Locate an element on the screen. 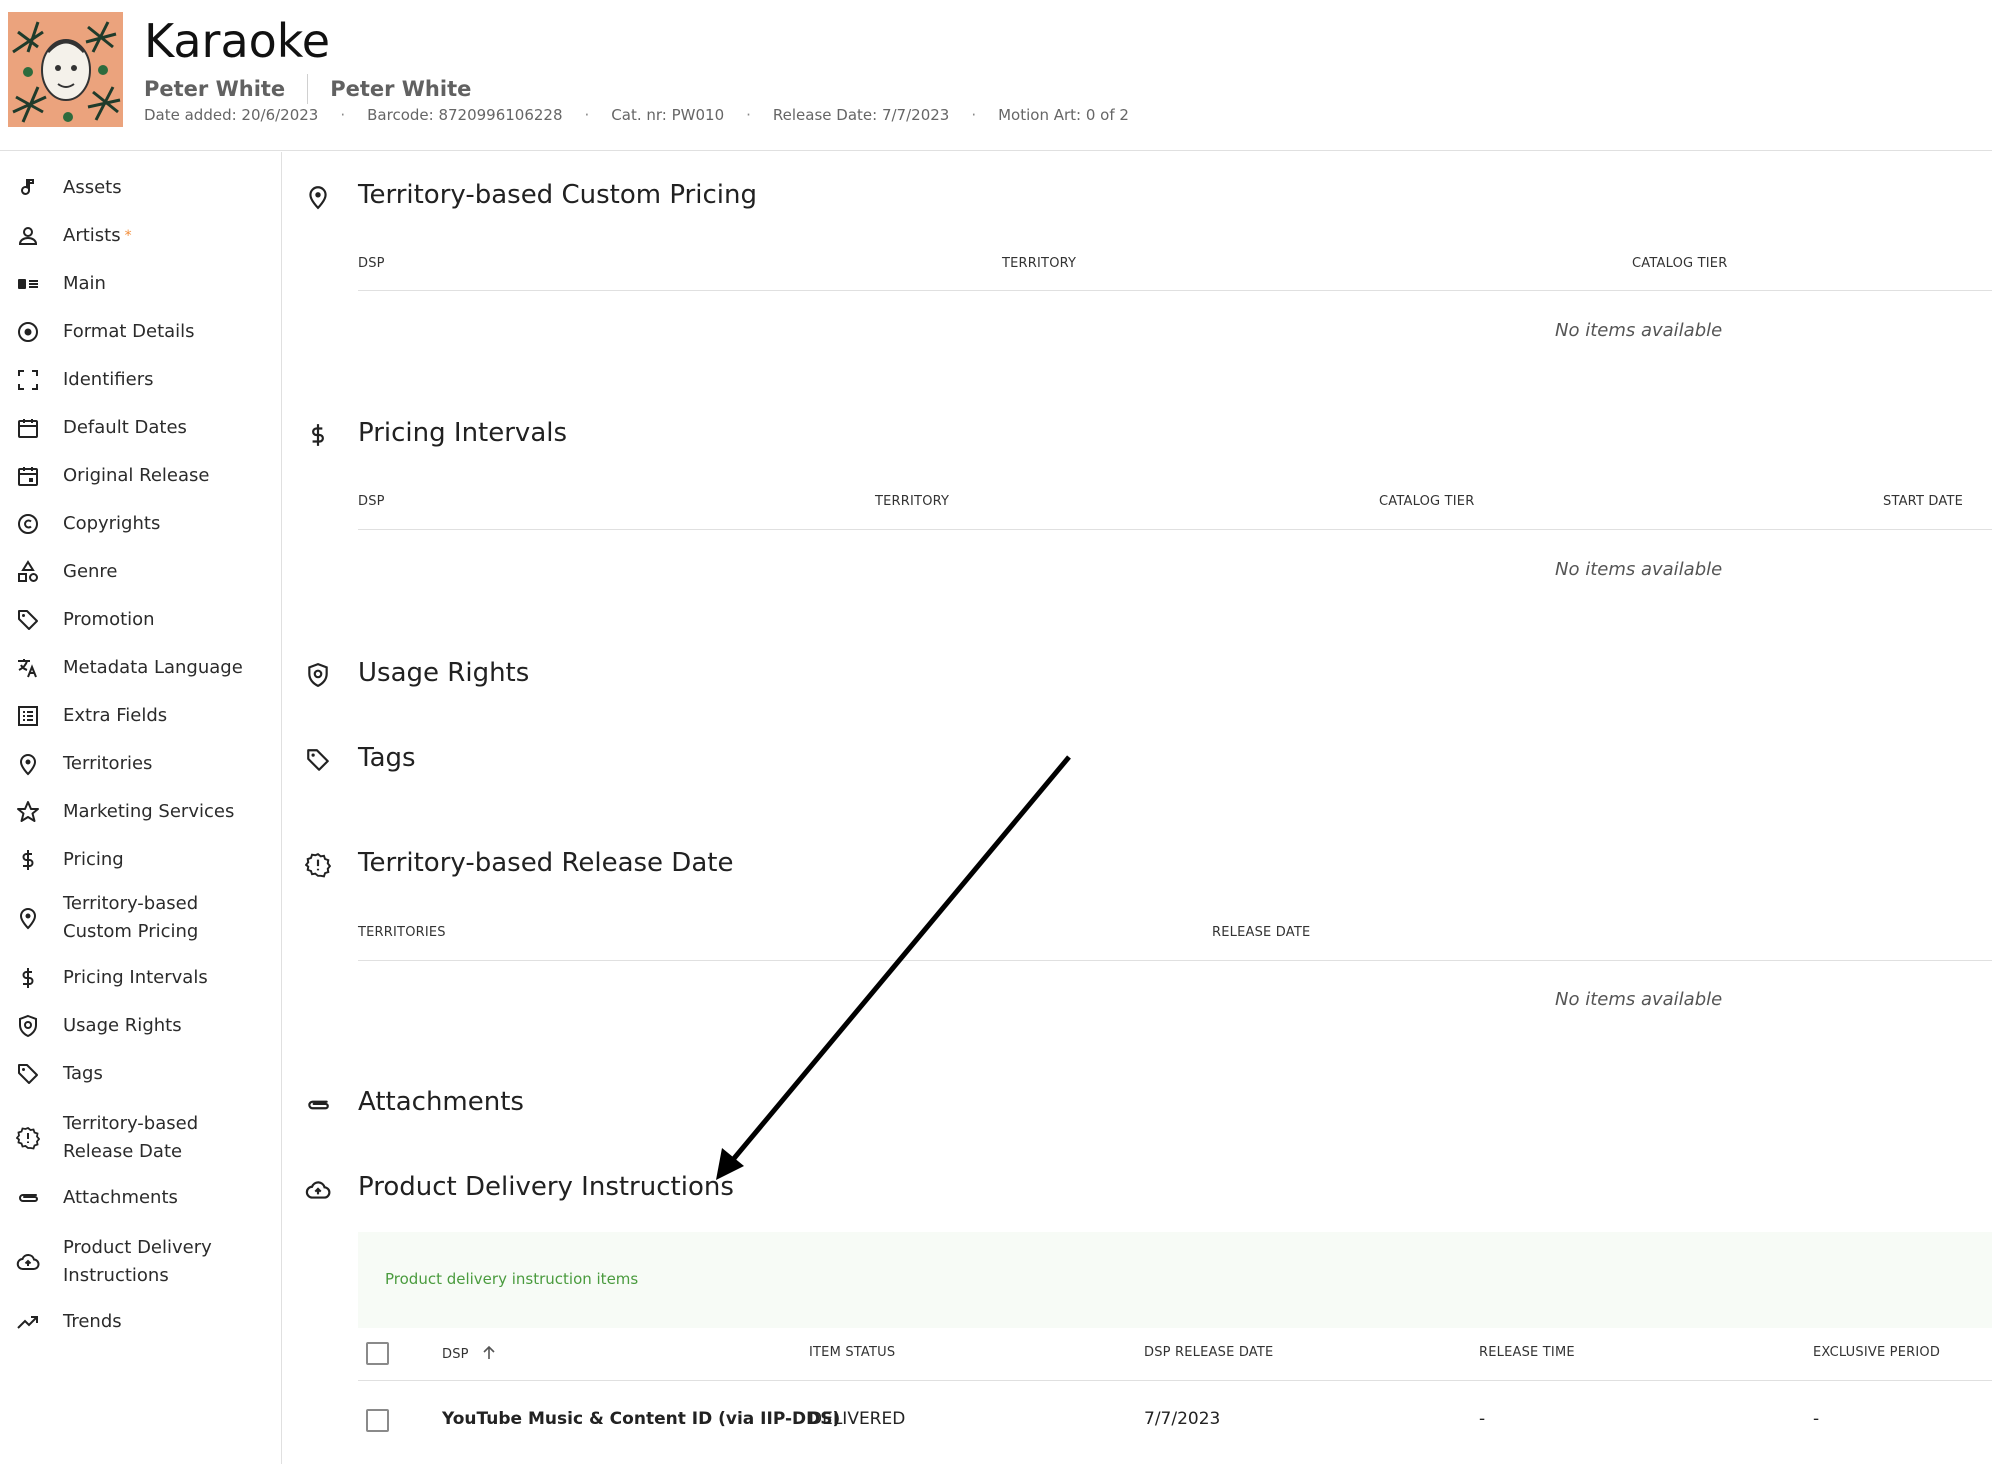 This screenshot has height=1464, width=1992. section-title-custom-pricing: Territory-based Custom Pricing is located at coordinates (557, 195).